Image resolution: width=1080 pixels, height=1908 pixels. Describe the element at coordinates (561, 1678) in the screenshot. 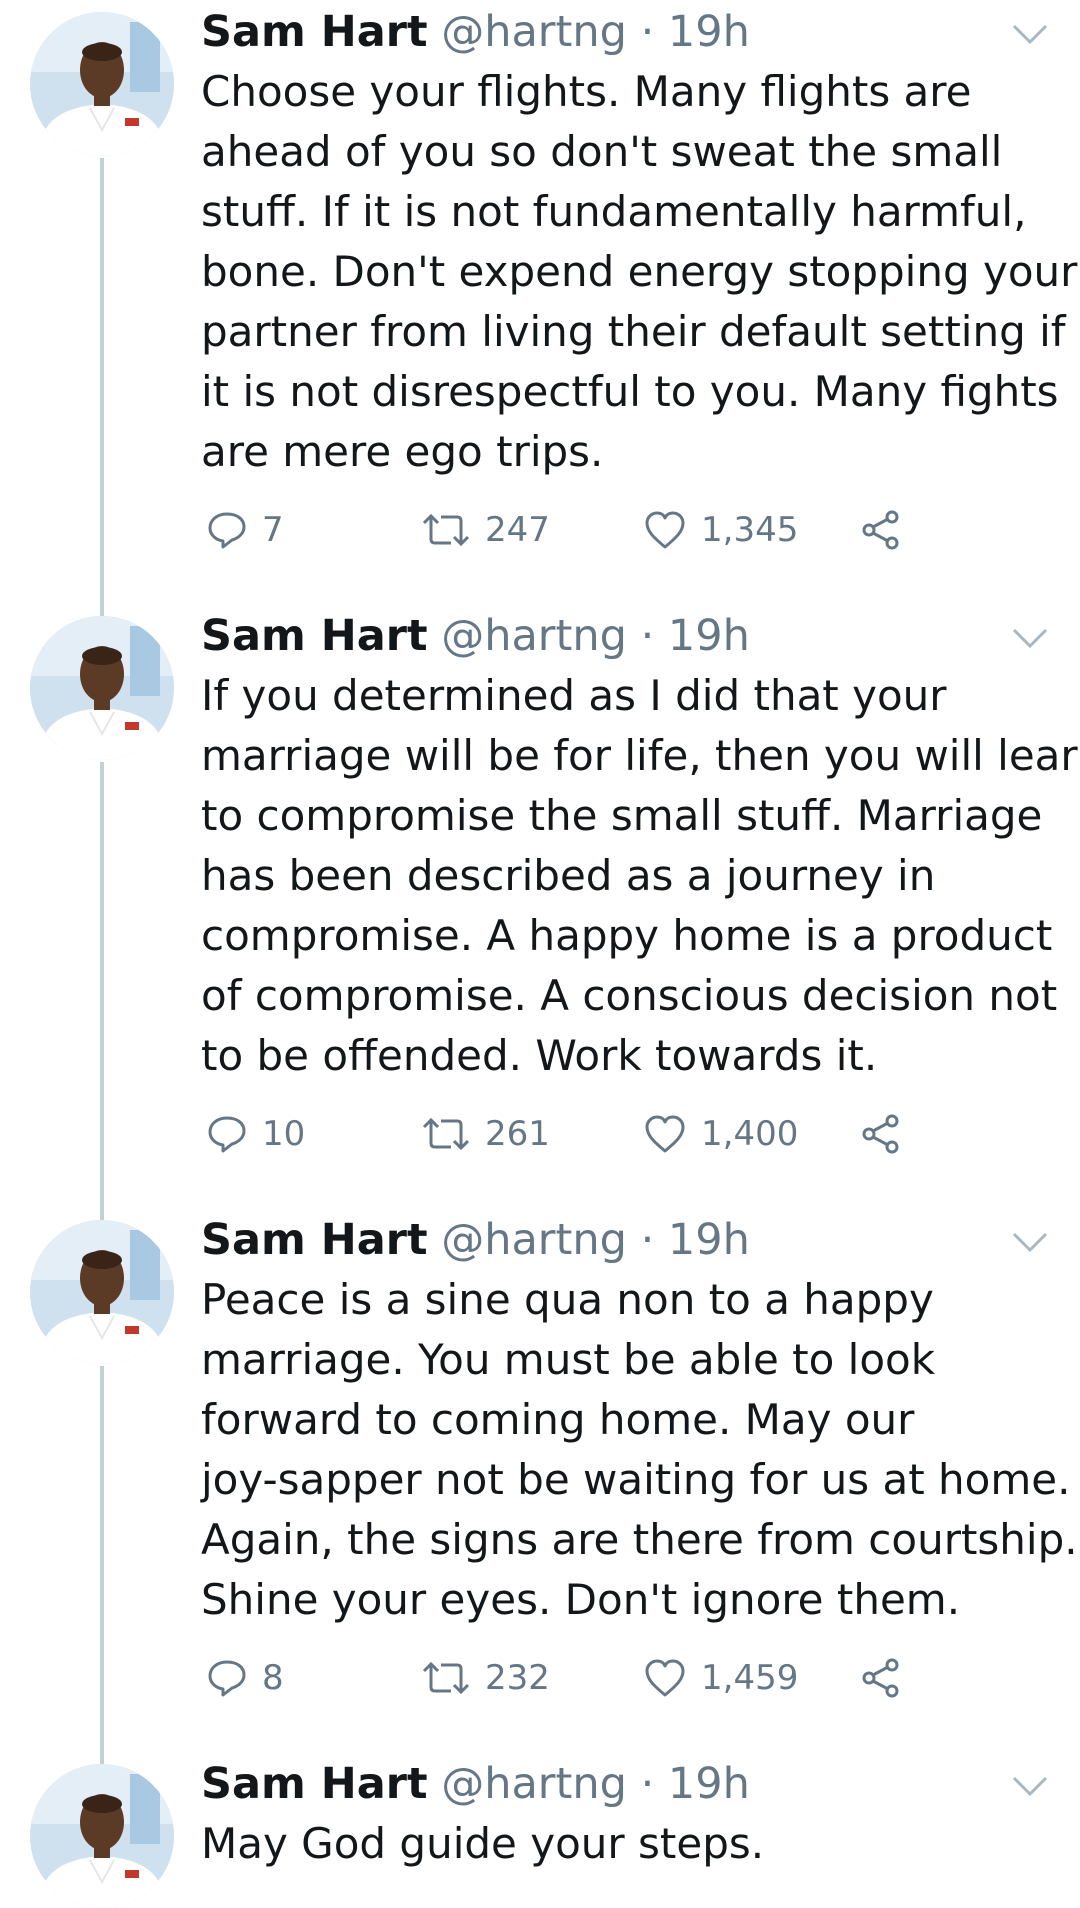

I see `tweet-actions: 8 232 1,459` at that location.